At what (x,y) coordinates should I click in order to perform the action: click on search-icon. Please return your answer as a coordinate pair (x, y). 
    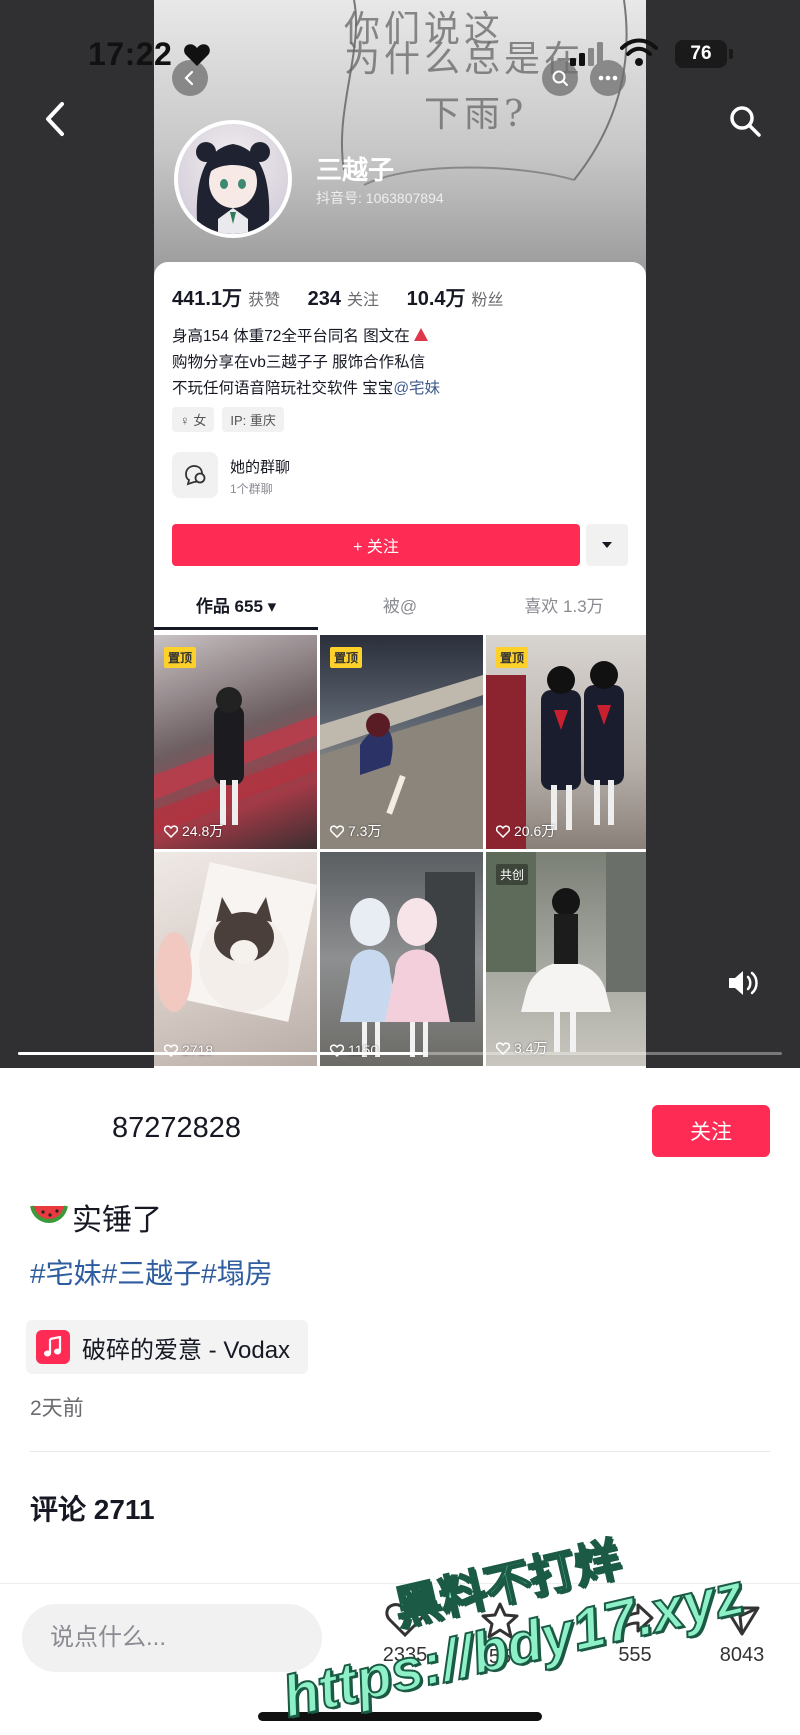
    Looking at the image, I should click on (745, 121).